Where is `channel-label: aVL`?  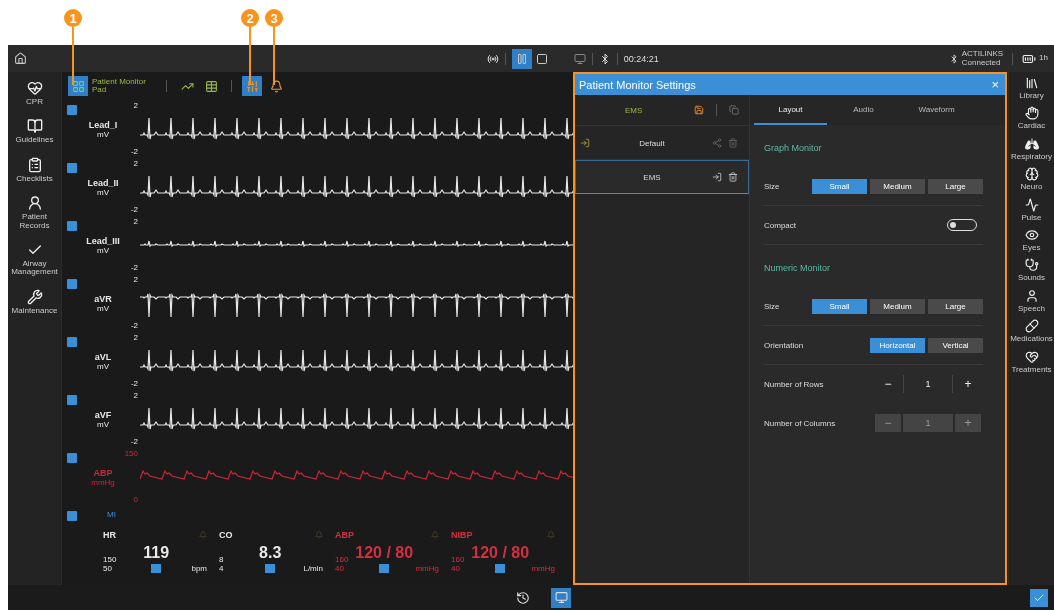
channel-label: aVL is located at coordinates (103, 356).